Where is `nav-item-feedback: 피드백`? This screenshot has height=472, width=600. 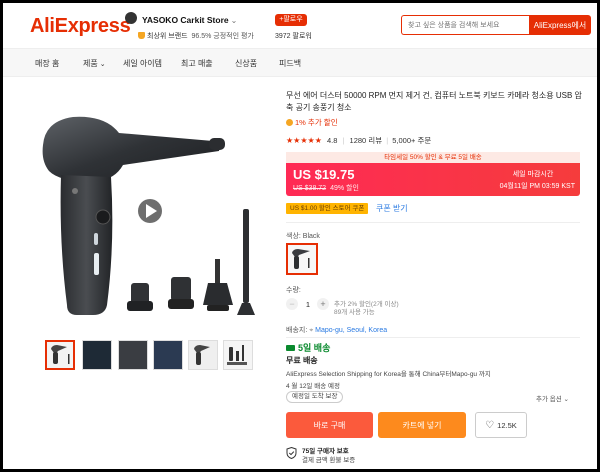
nav-item-feedback: 피드백 is located at coordinates (290, 63).